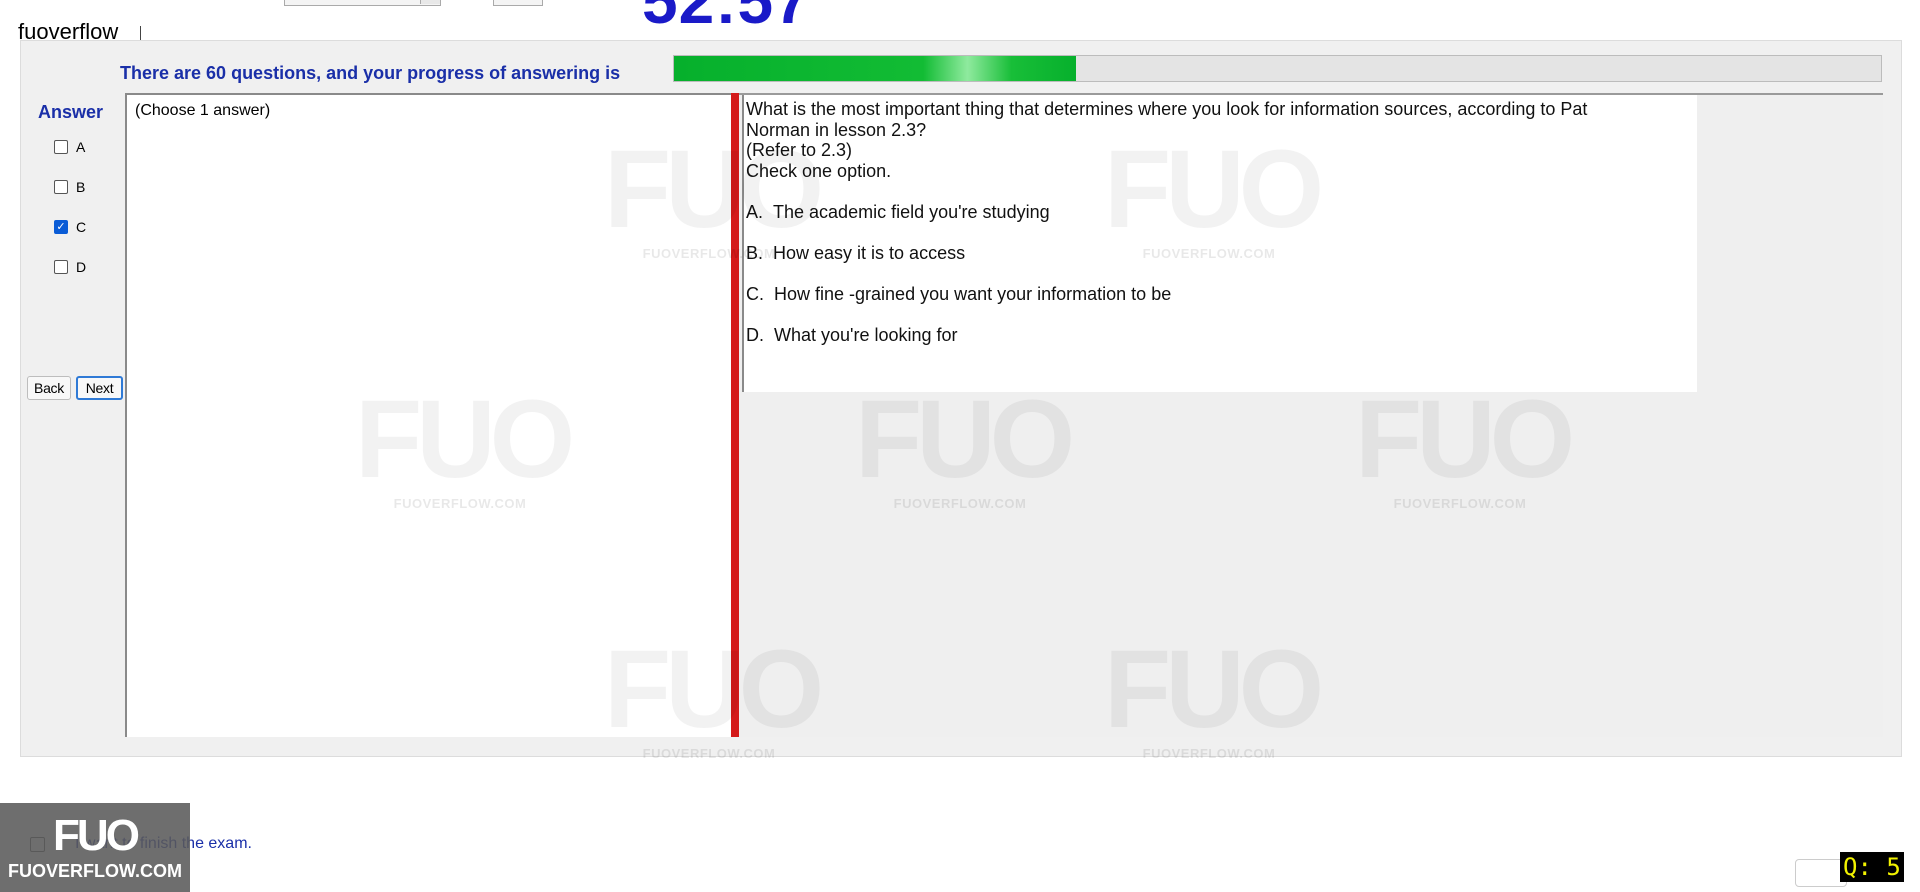 The width and height of the screenshot is (1920, 892). Describe the element at coordinates (81, 227) in the screenshot. I see `answer-option-label: C` at that location.